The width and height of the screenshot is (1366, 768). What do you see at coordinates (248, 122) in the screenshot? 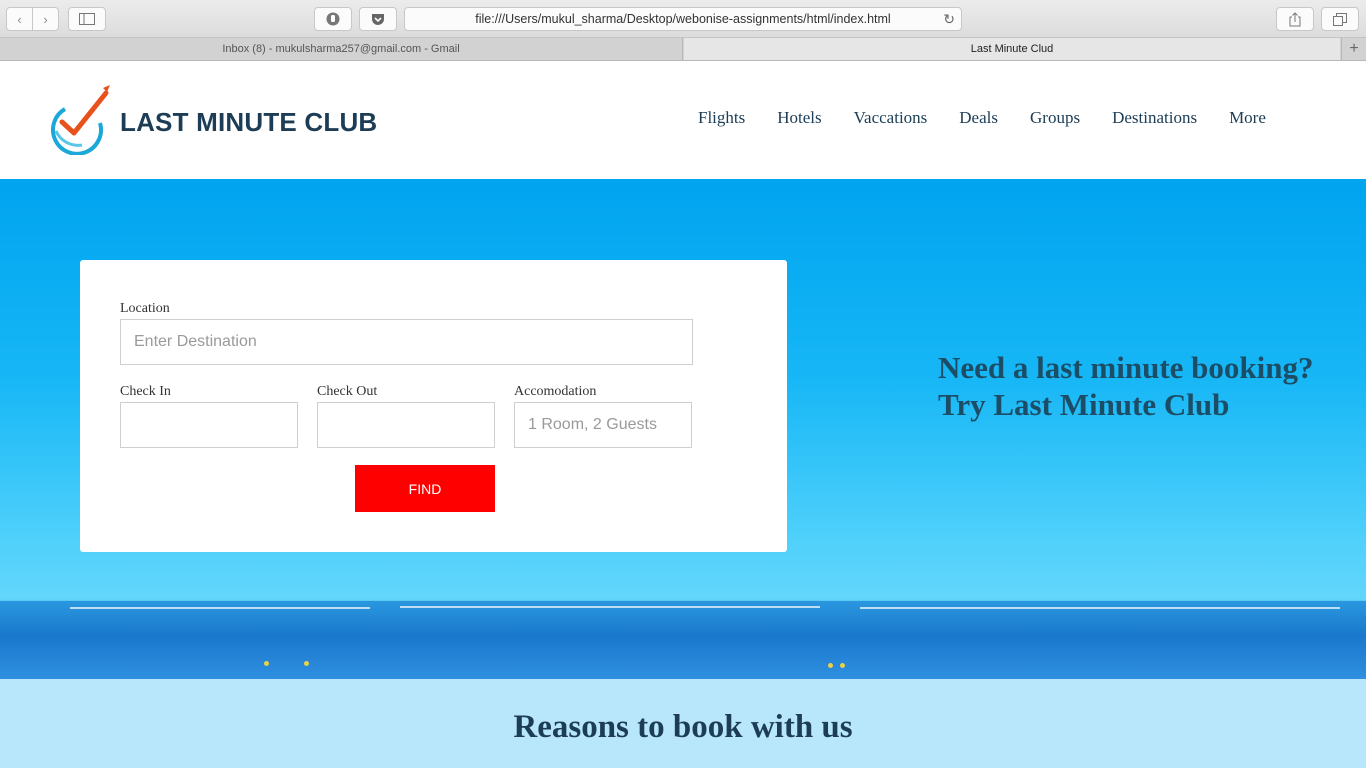
I see `brand-name: LAST MINUTE CLUB` at bounding box center [248, 122].